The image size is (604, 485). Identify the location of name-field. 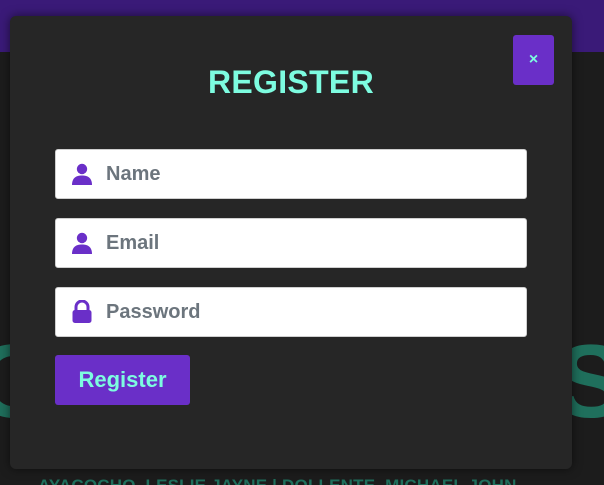
(291, 174).